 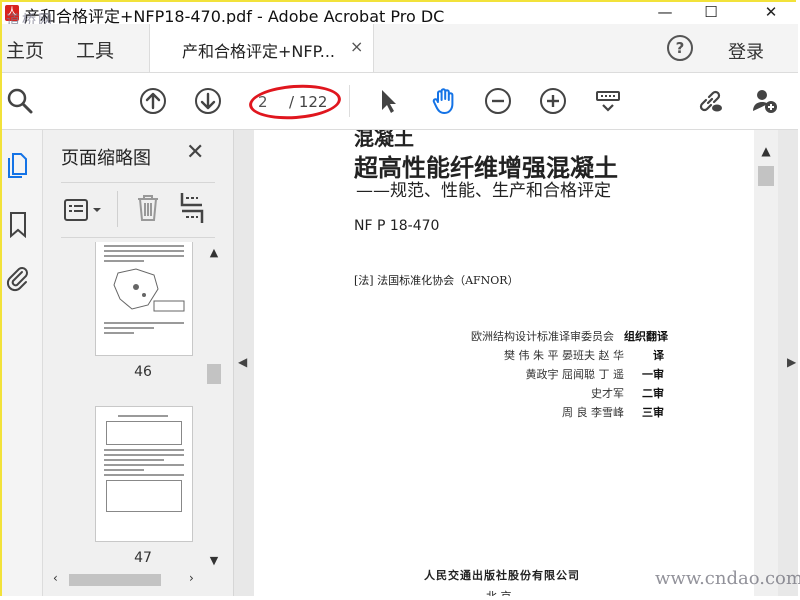 What do you see at coordinates (710, 101) in the screenshot?
I see `share-link-icon` at bounding box center [710, 101].